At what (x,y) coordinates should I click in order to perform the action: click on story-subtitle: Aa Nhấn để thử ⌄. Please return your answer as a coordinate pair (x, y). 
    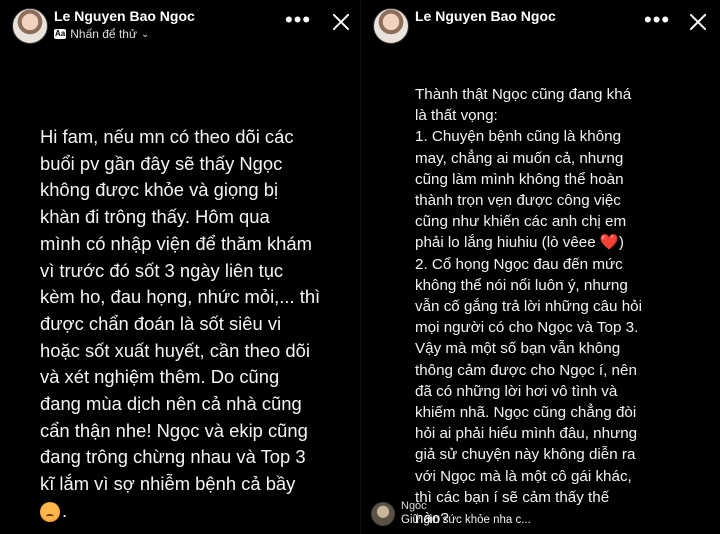
    Looking at the image, I should click on (101, 34).